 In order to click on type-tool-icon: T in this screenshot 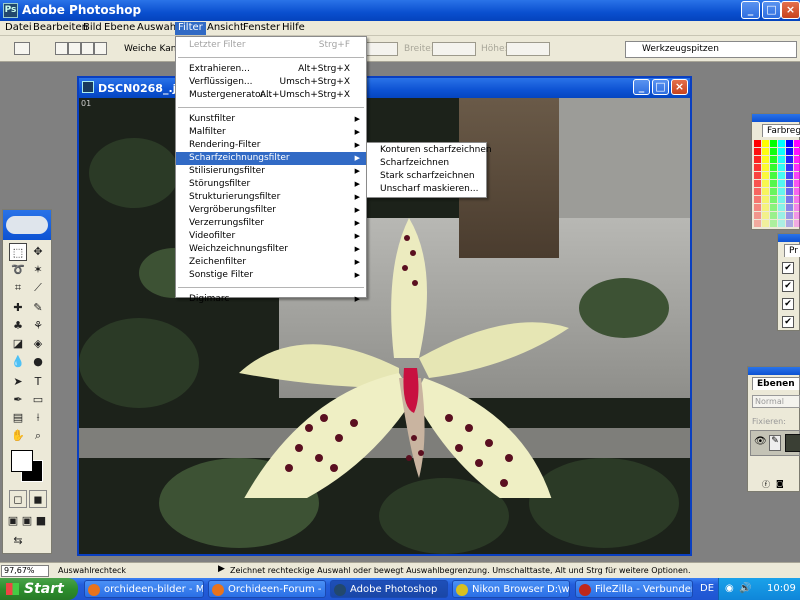, I will do `click(38, 382)`.